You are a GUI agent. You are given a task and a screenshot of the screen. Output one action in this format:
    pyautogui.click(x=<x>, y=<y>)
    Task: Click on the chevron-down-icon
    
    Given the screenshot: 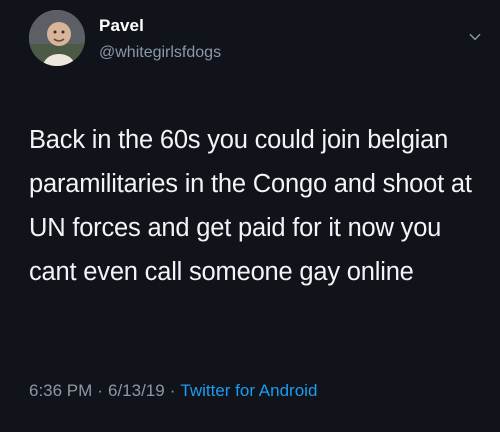 What is the action you would take?
    pyautogui.click(x=475, y=37)
    